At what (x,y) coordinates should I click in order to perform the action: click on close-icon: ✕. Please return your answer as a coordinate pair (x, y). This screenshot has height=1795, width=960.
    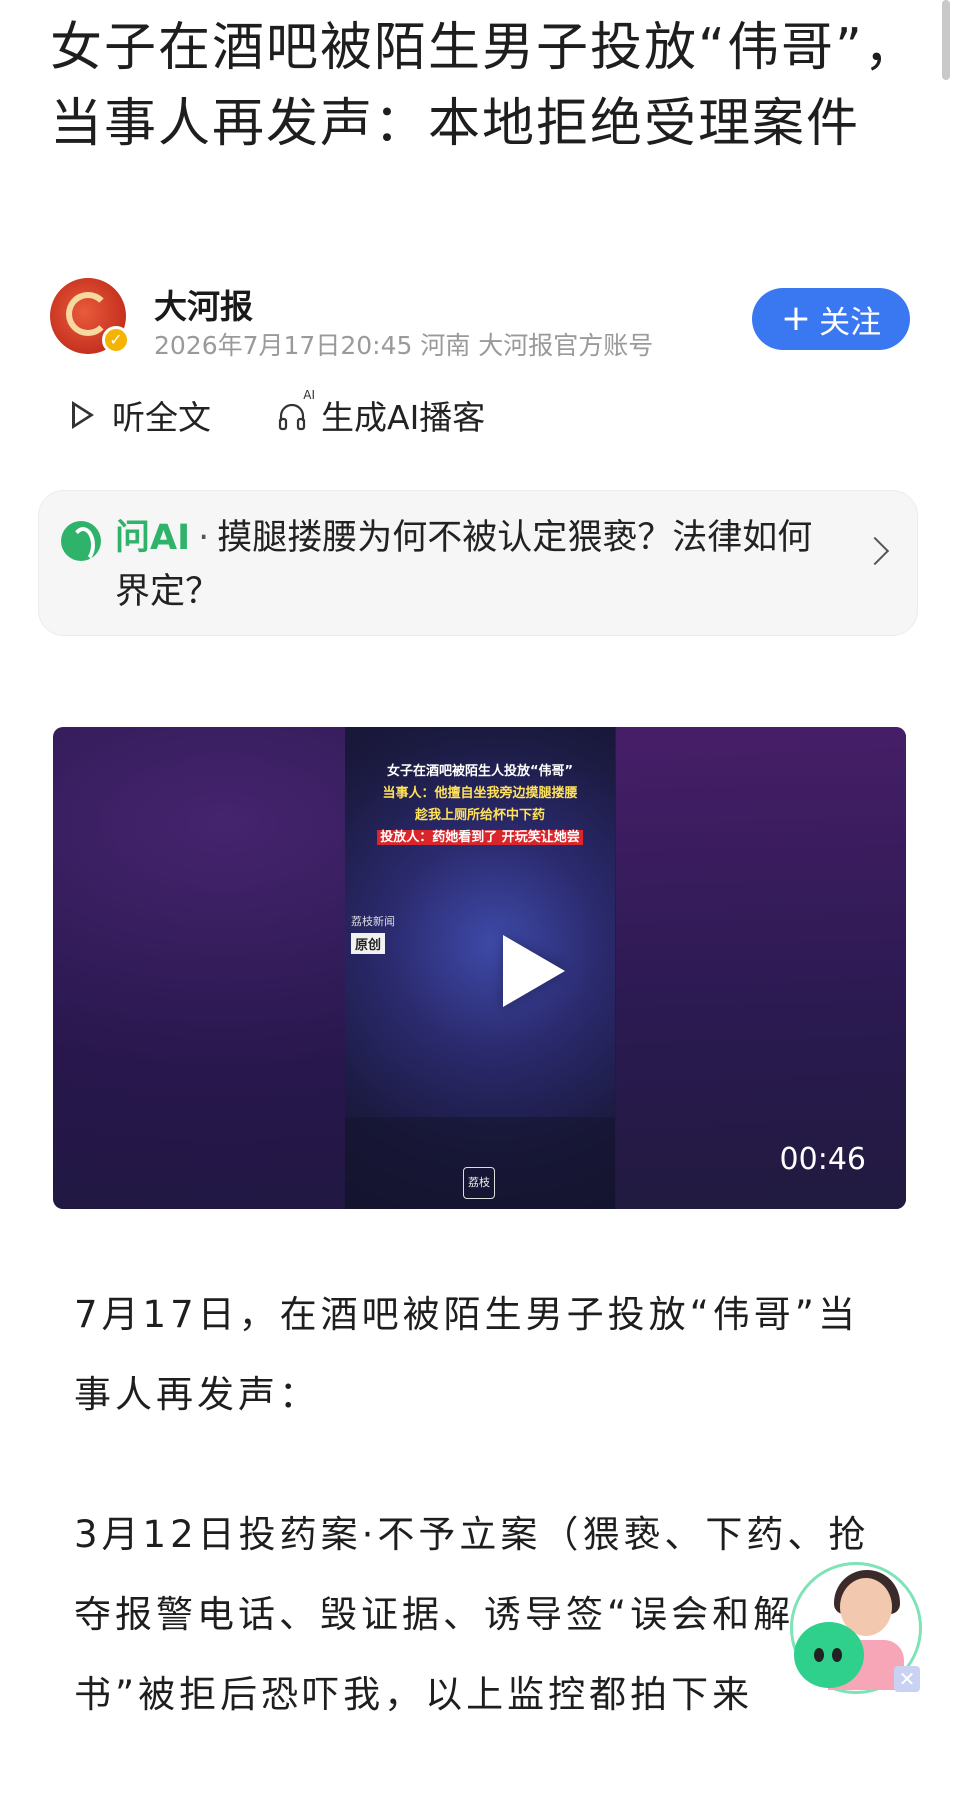
    Looking at the image, I should click on (907, 1679).